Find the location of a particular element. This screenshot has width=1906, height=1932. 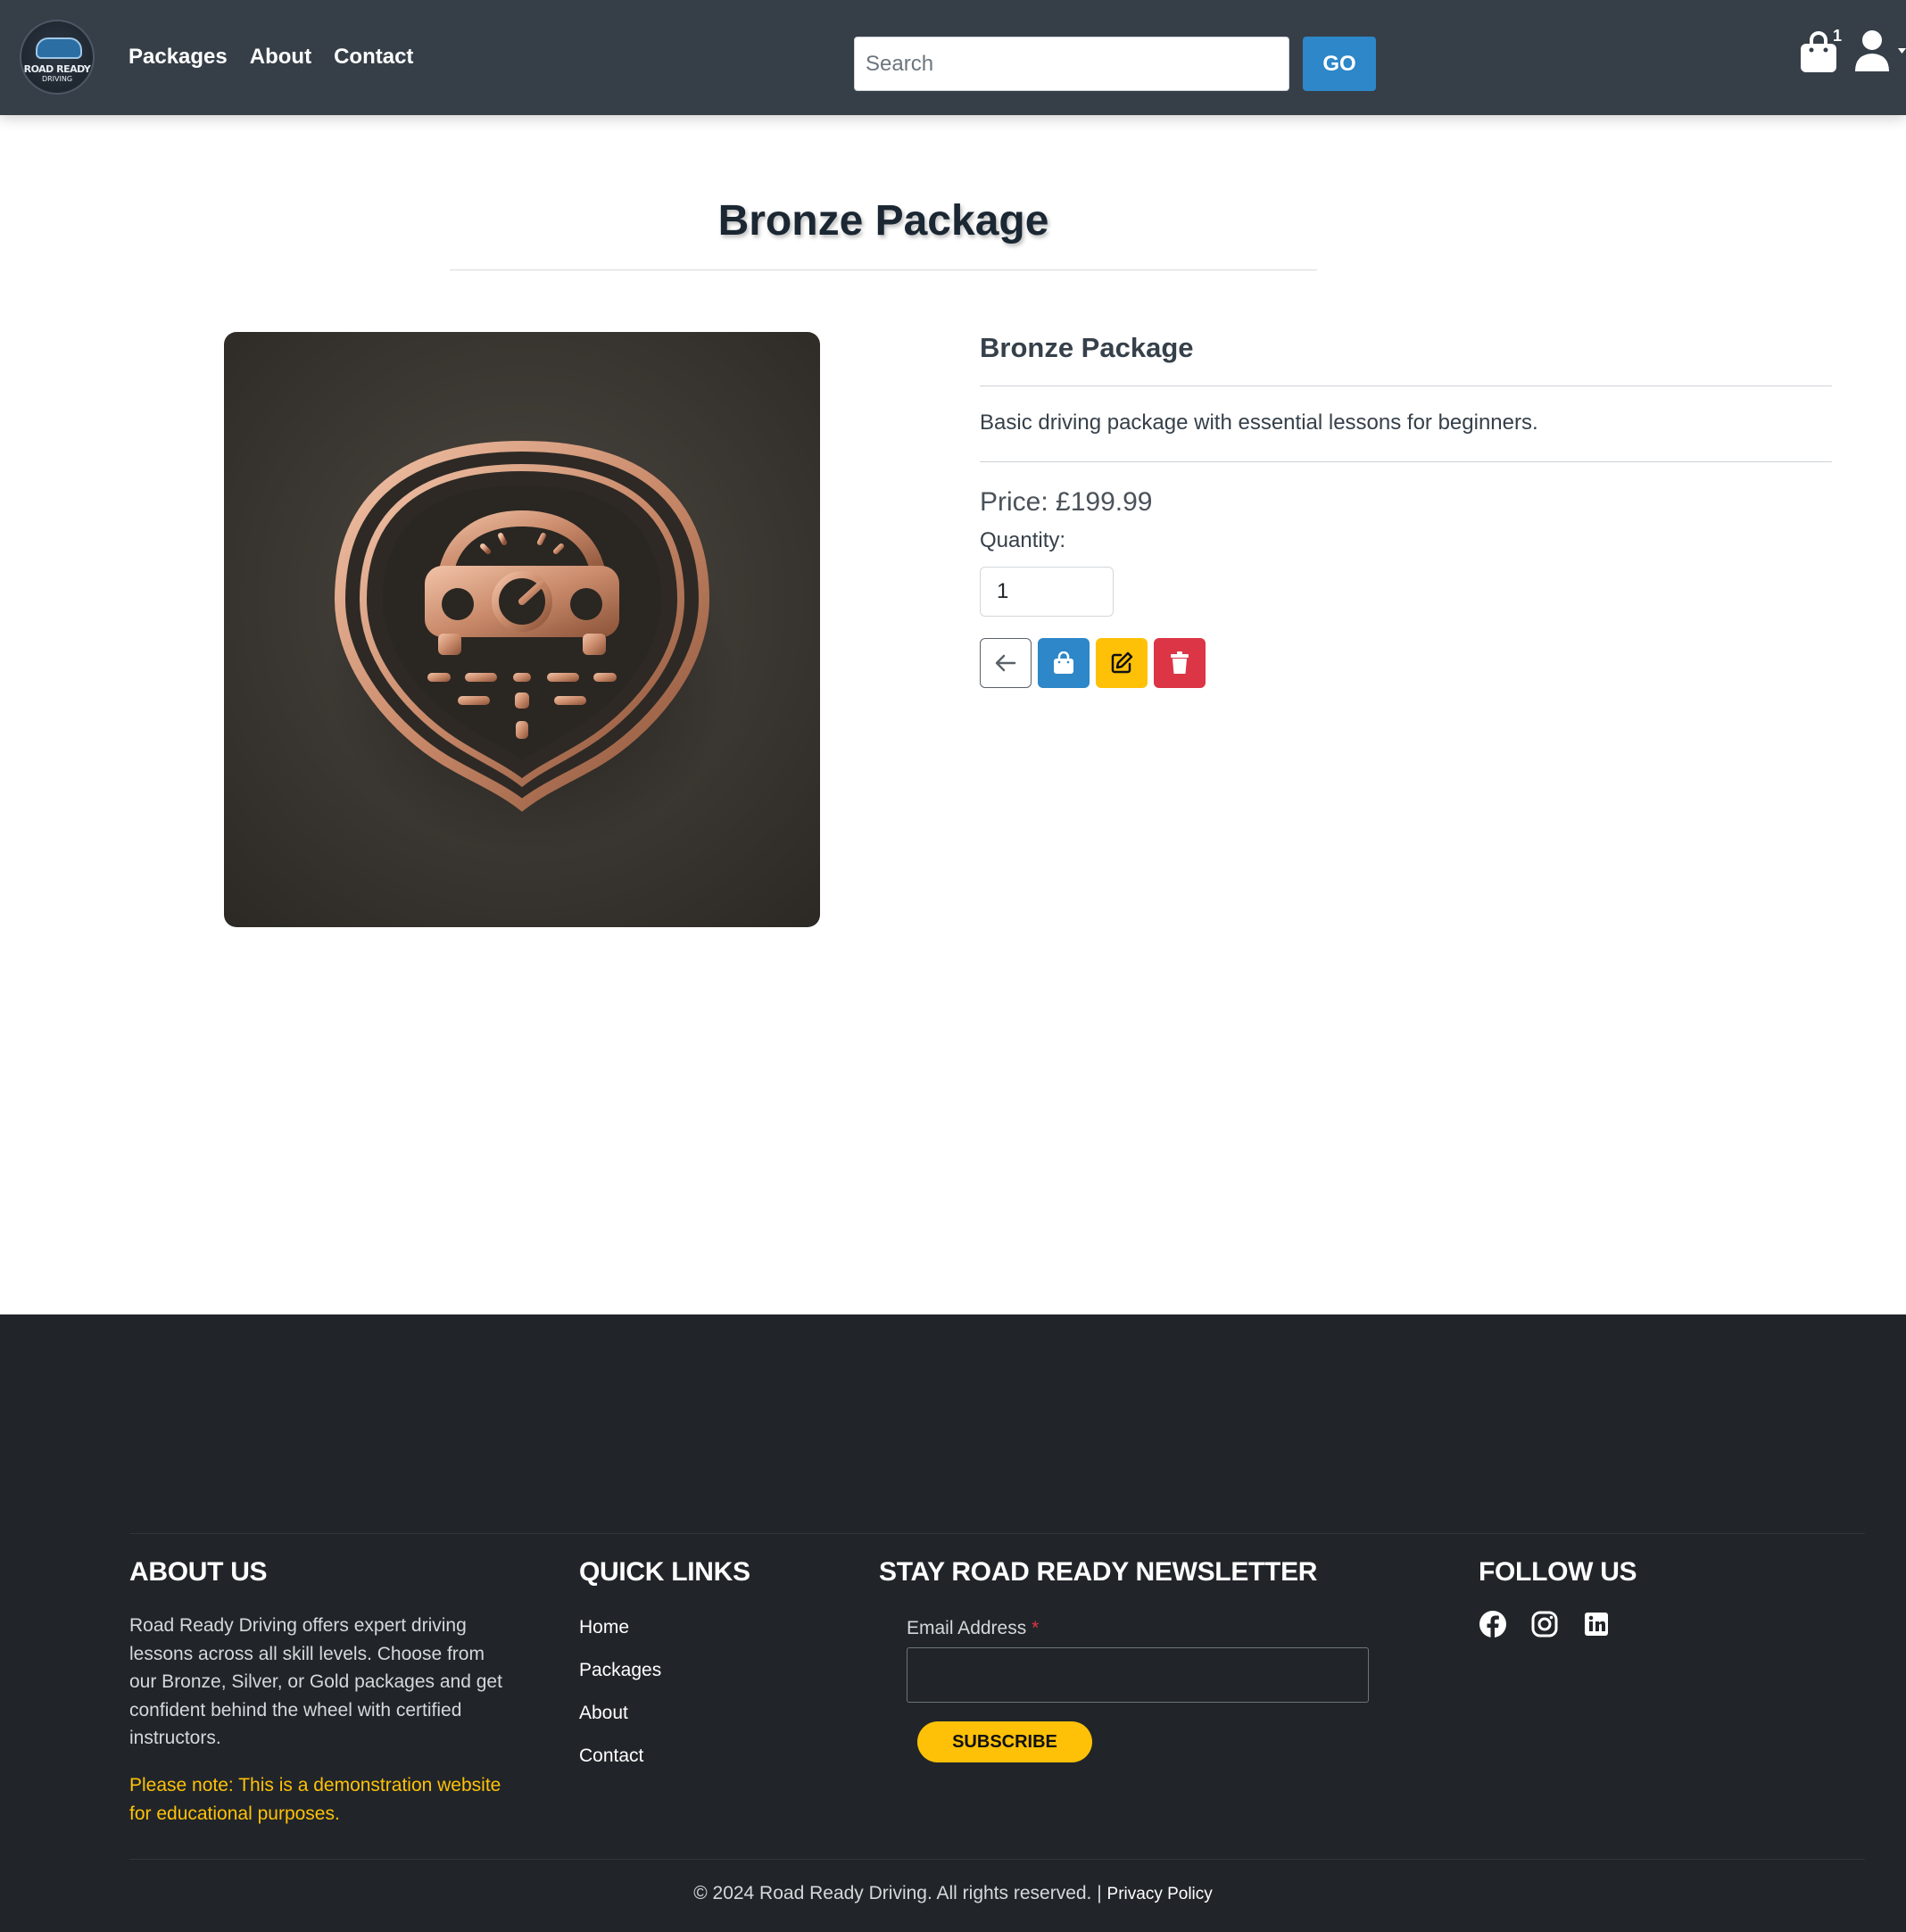

quantity-input is located at coordinates (1047, 592).